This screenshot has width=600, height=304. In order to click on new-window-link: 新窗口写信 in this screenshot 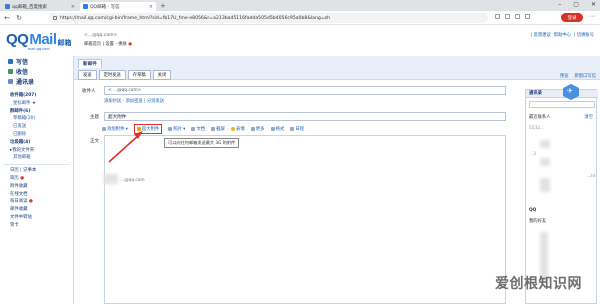, I will do `click(585, 76)`.